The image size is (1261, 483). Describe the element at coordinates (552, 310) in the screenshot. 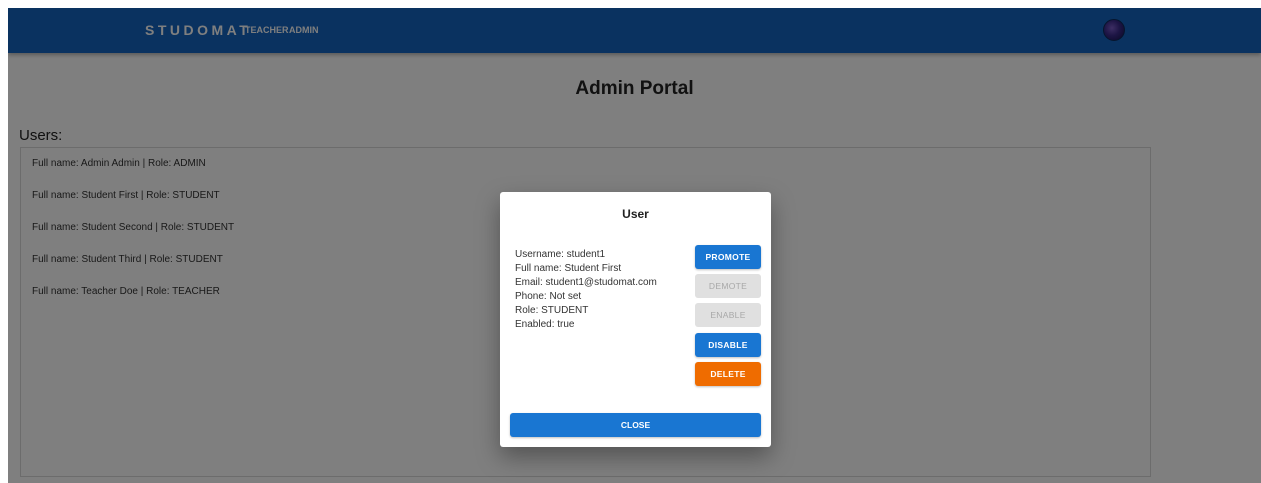

I see `info-role: Role: STUDENT` at that location.